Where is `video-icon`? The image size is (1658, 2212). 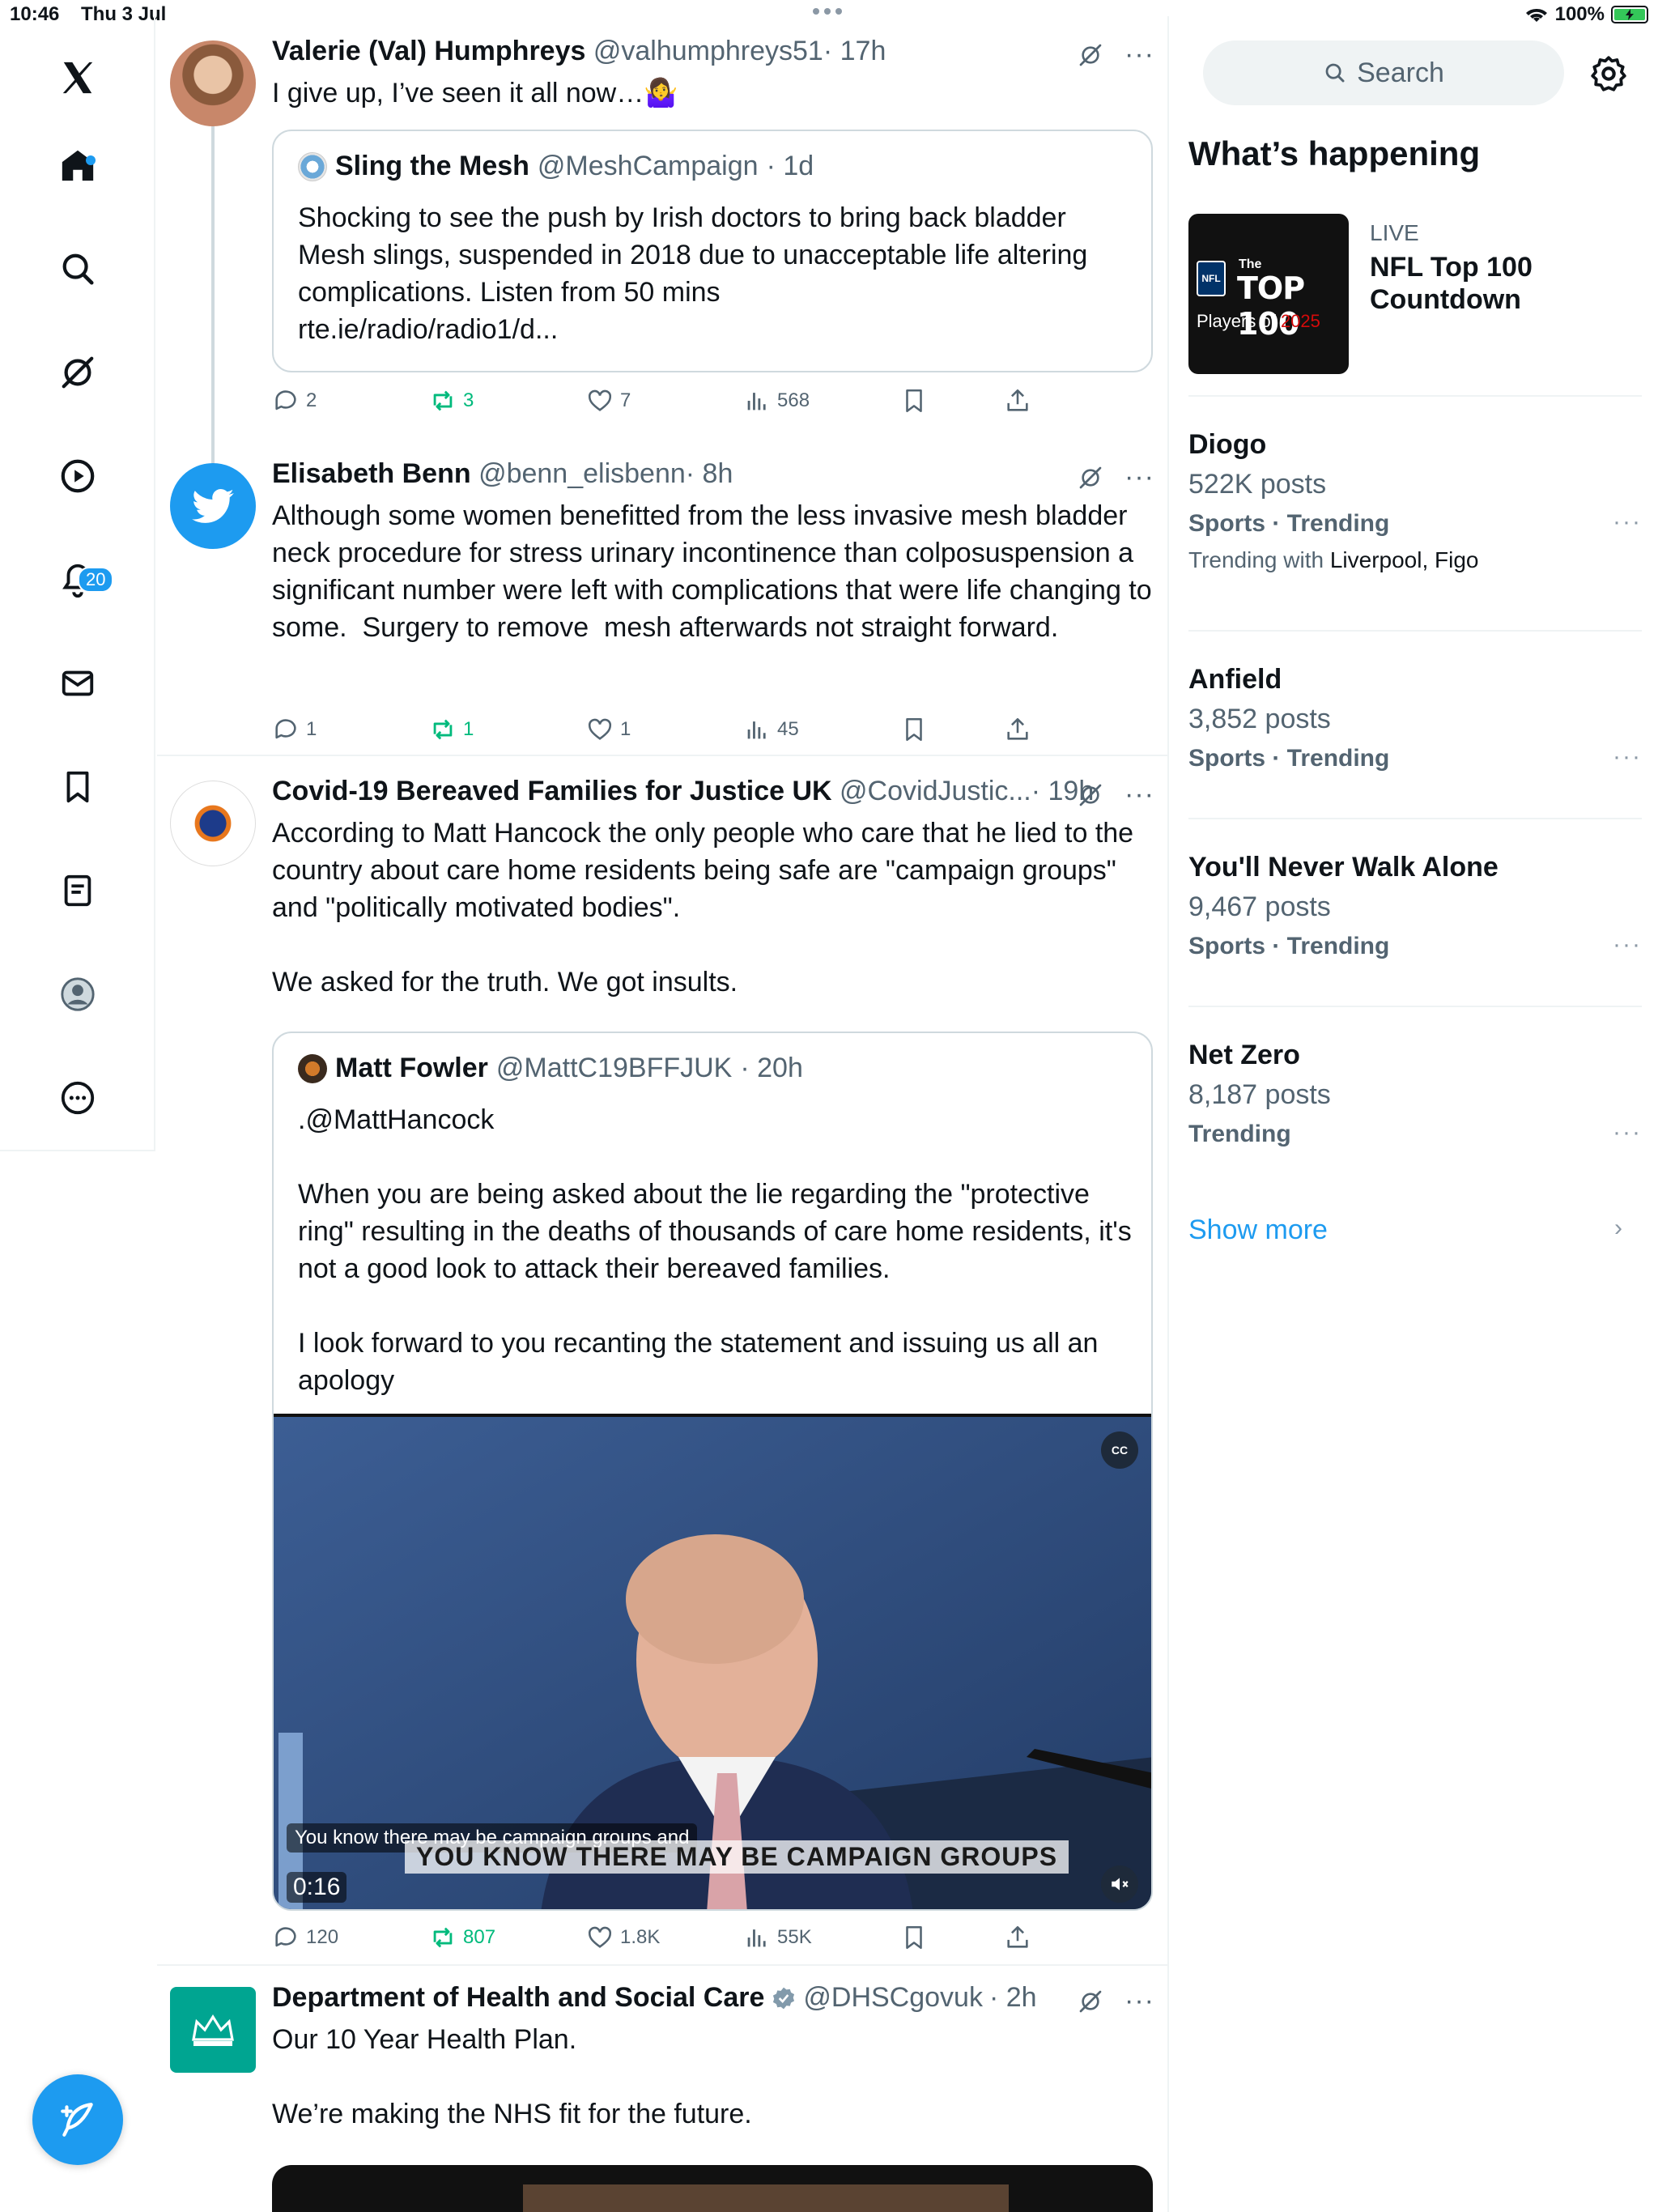 video-icon is located at coordinates (77, 476).